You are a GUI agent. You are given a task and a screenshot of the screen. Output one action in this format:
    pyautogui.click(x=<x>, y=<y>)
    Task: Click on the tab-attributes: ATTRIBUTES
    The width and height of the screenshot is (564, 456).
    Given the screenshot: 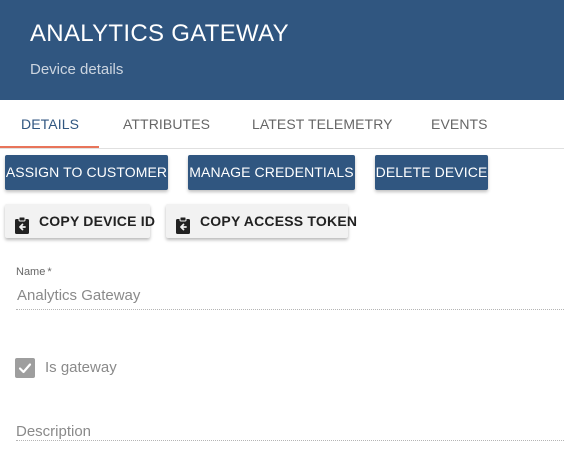 What is the action you would take?
    pyautogui.click(x=166, y=124)
    